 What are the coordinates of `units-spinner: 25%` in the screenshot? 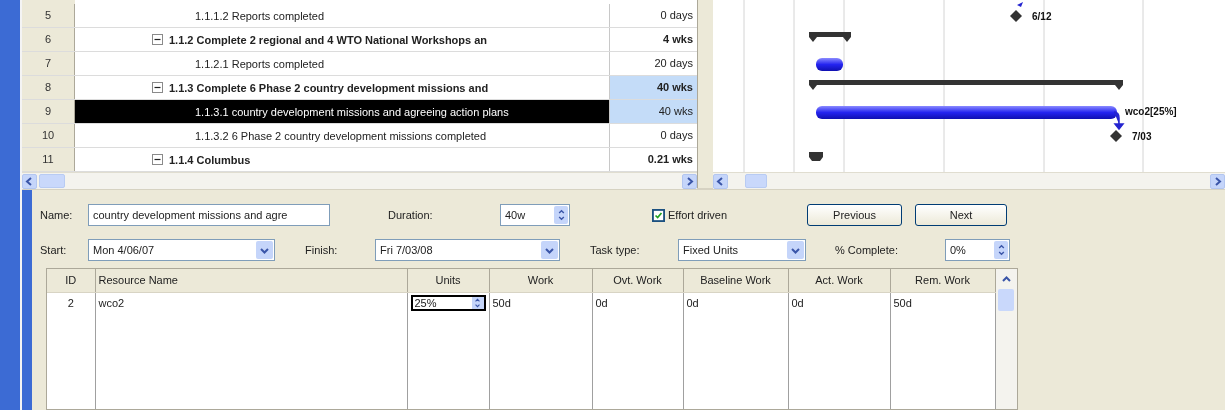 It's located at (448, 302).